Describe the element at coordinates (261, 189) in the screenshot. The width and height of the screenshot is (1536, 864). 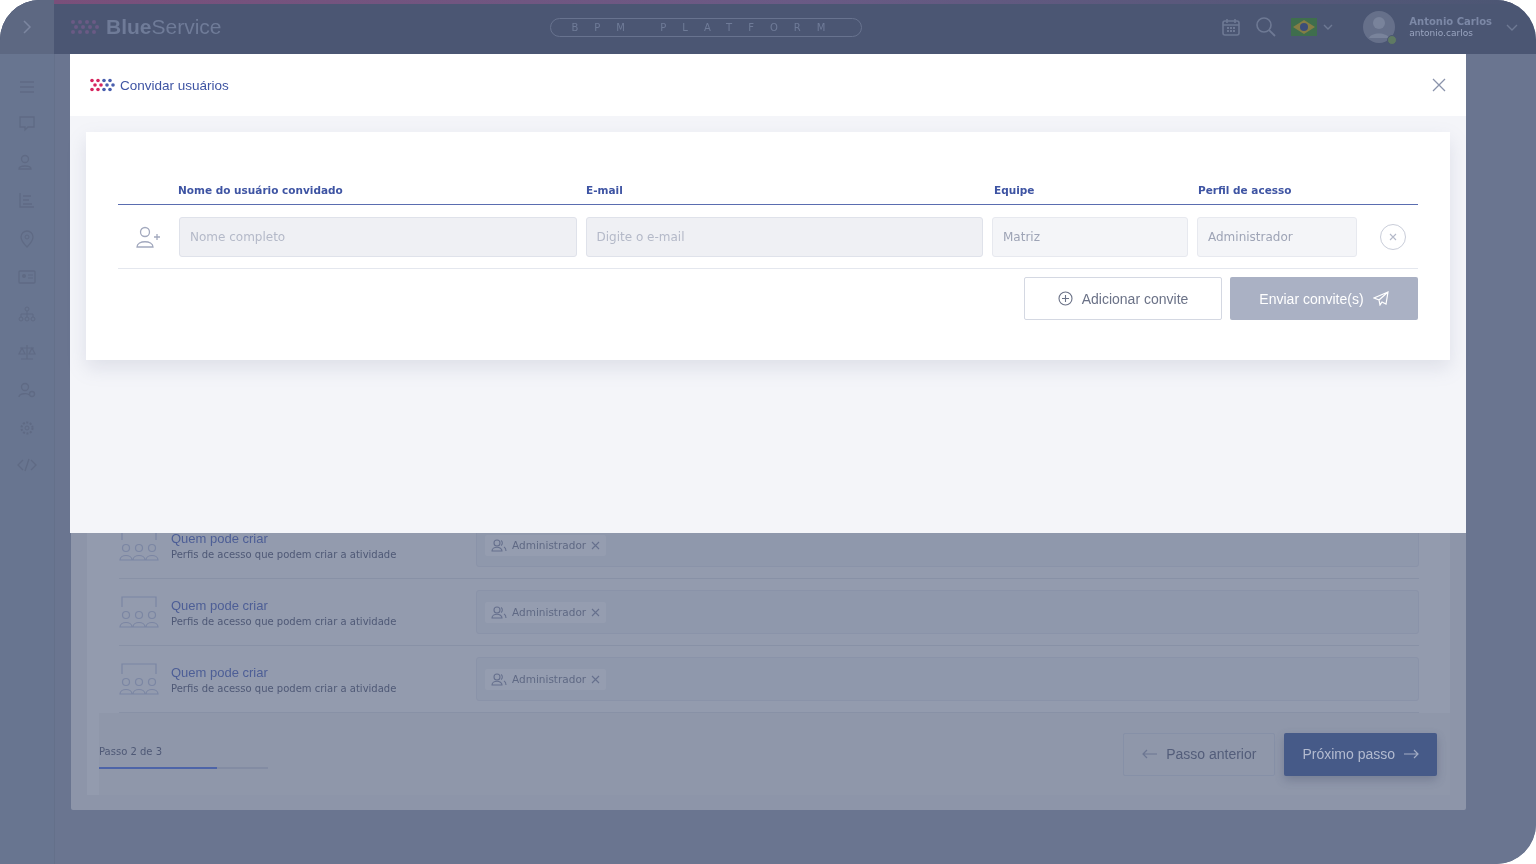
I see `column-header: Nome do usuário convidado` at that location.